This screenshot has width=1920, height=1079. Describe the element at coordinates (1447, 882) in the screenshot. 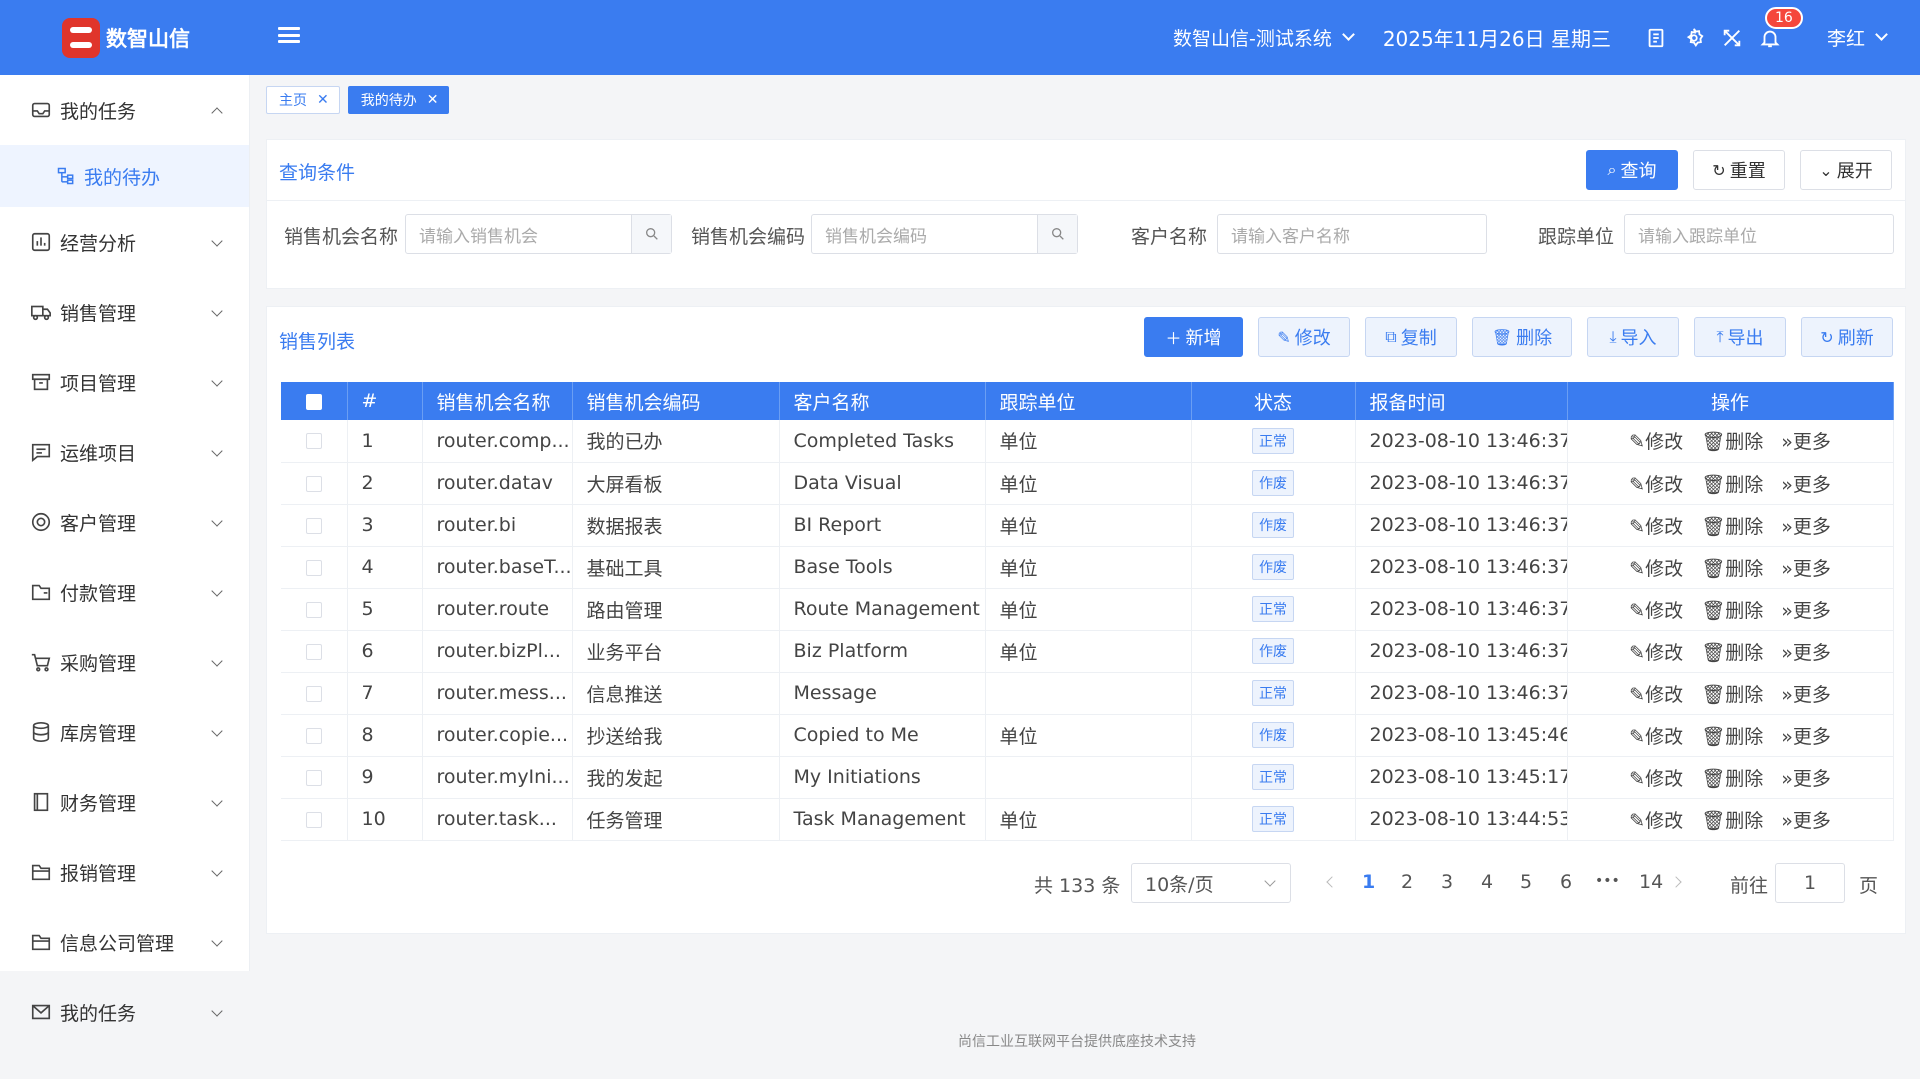

I see `page-3: 3` at that location.